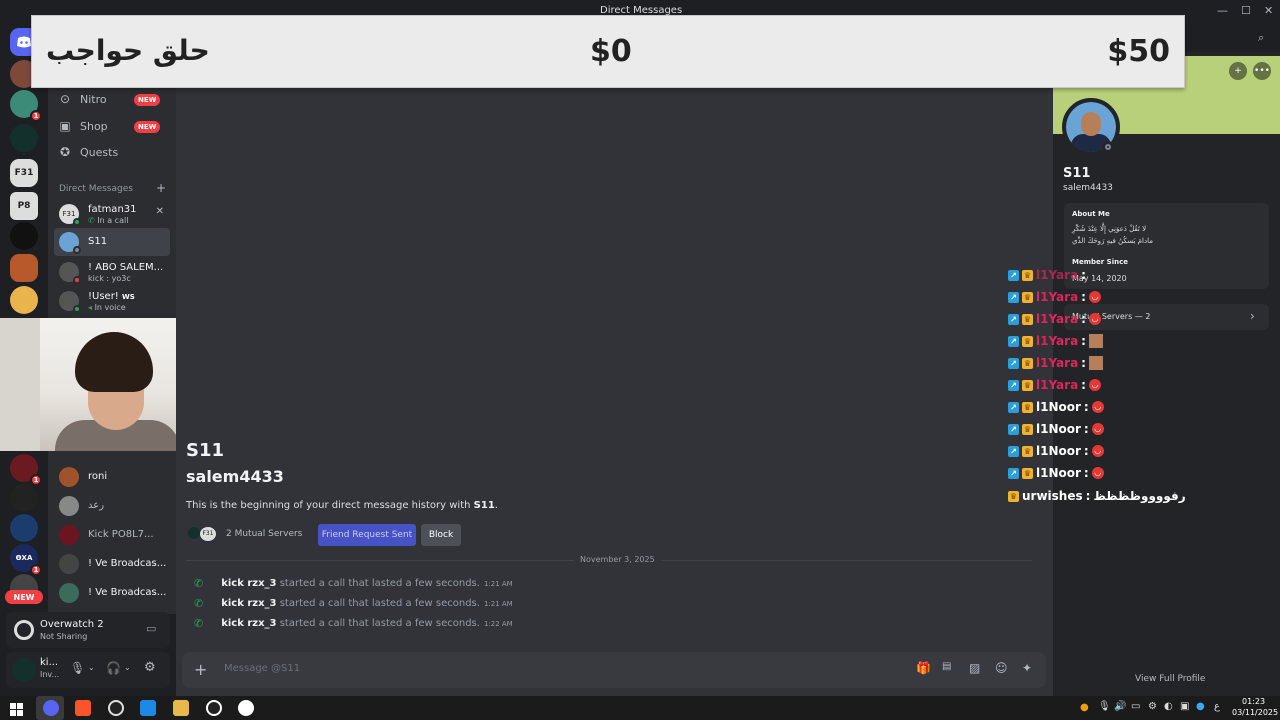  Describe the element at coordinates (205, 450) in the screenshot. I see `profile-name-header: S11` at that location.